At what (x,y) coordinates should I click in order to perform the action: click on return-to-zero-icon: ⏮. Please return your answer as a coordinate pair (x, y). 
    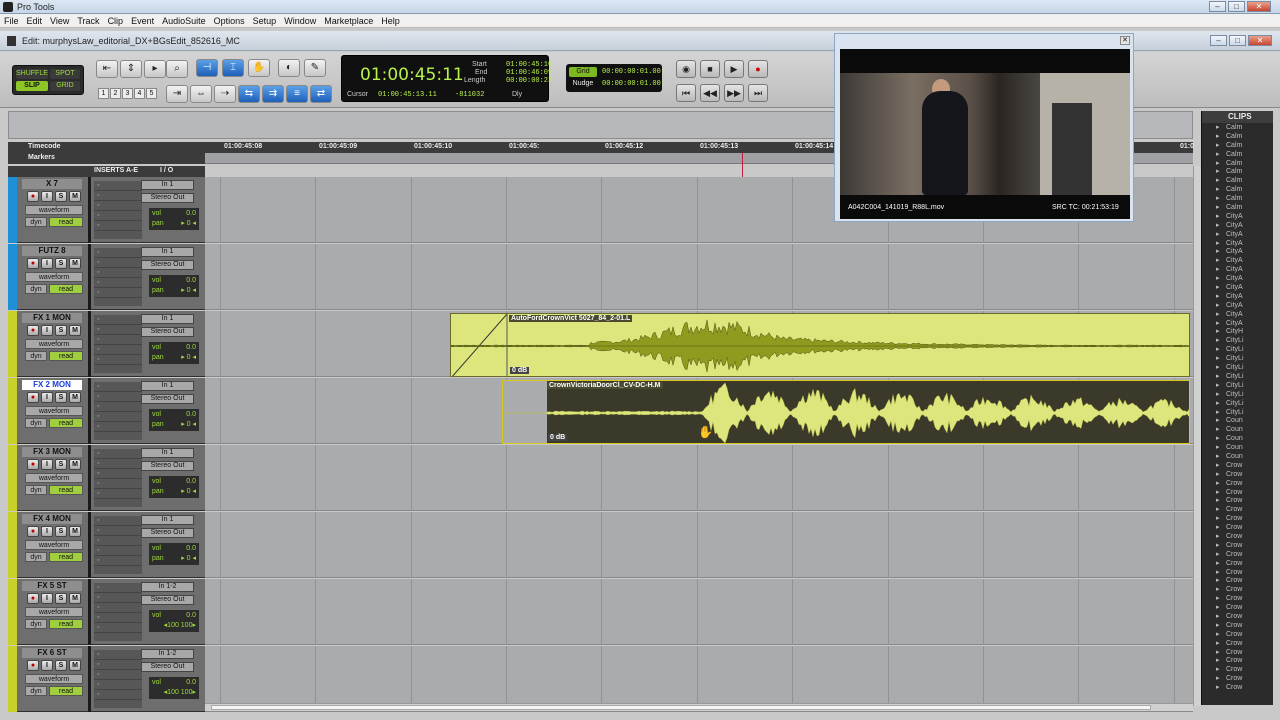
    Looking at the image, I should click on (686, 93).